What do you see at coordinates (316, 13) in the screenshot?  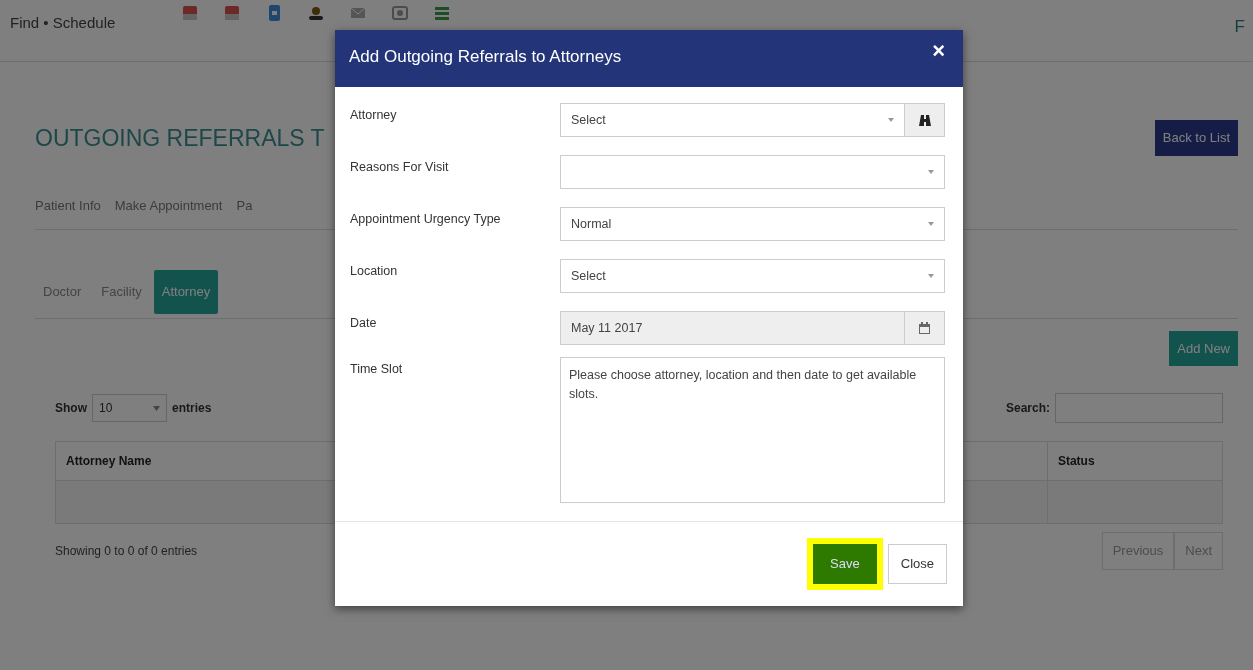 I see `user-icon` at bounding box center [316, 13].